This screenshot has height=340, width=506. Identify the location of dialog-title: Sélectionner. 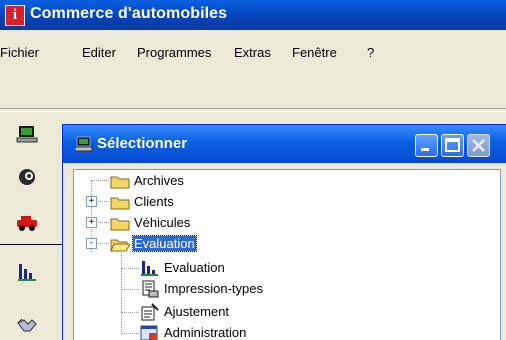
(142, 143).